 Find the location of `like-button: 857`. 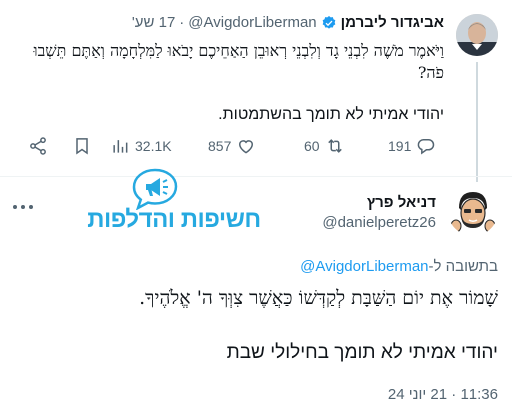

like-button: 857 is located at coordinates (232, 146).